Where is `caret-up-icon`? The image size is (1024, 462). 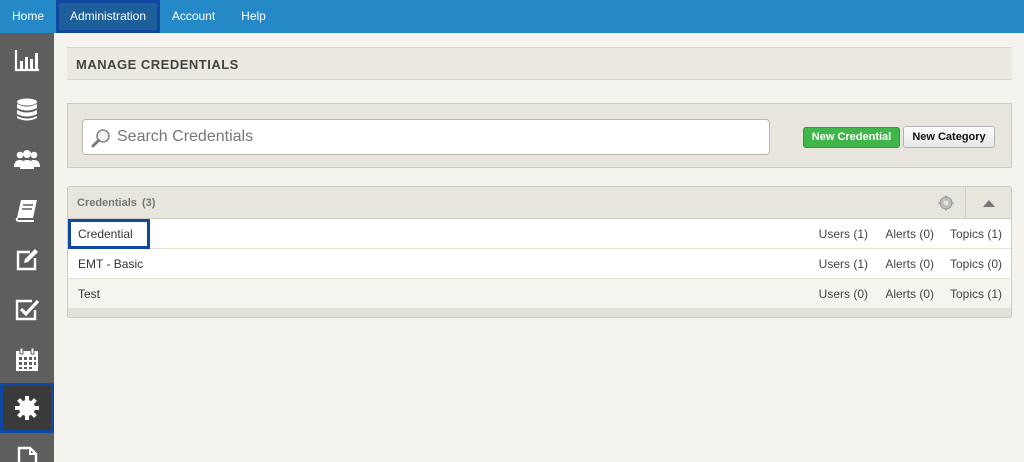
caret-up-icon is located at coordinates (988, 203).